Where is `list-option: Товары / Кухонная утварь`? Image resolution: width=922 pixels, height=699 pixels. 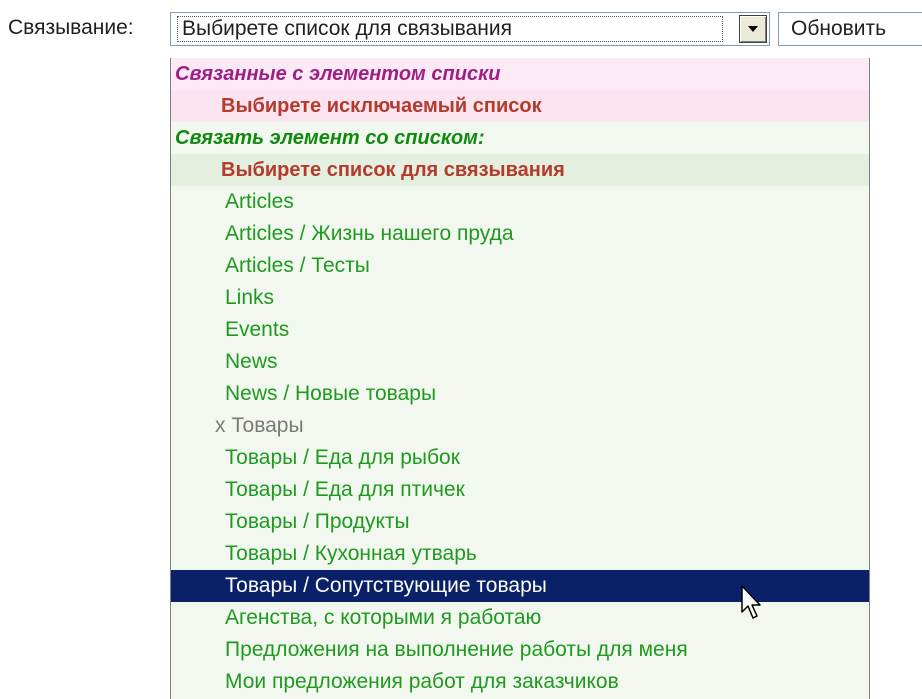
list-option: Товары / Кухонная утварь is located at coordinates (520, 554).